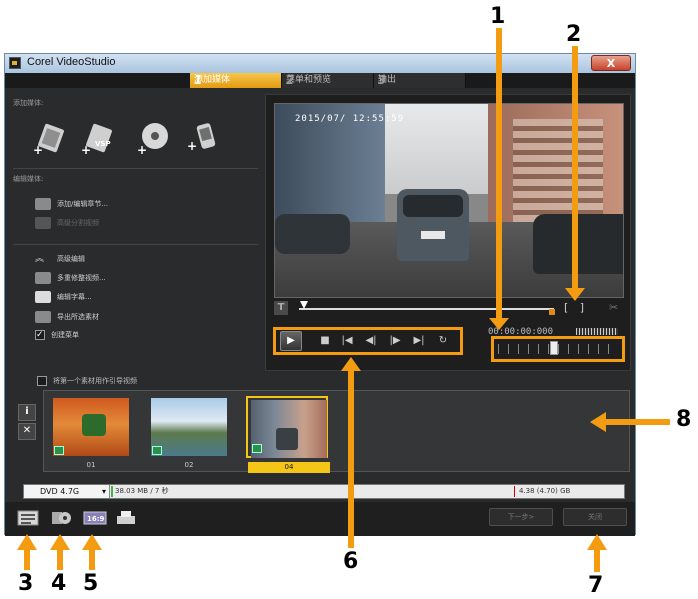 The height and width of the screenshot is (599, 698). Describe the element at coordinates (347, 341) in the screenshot. I see `go-to-start-button: |◀` at that location.